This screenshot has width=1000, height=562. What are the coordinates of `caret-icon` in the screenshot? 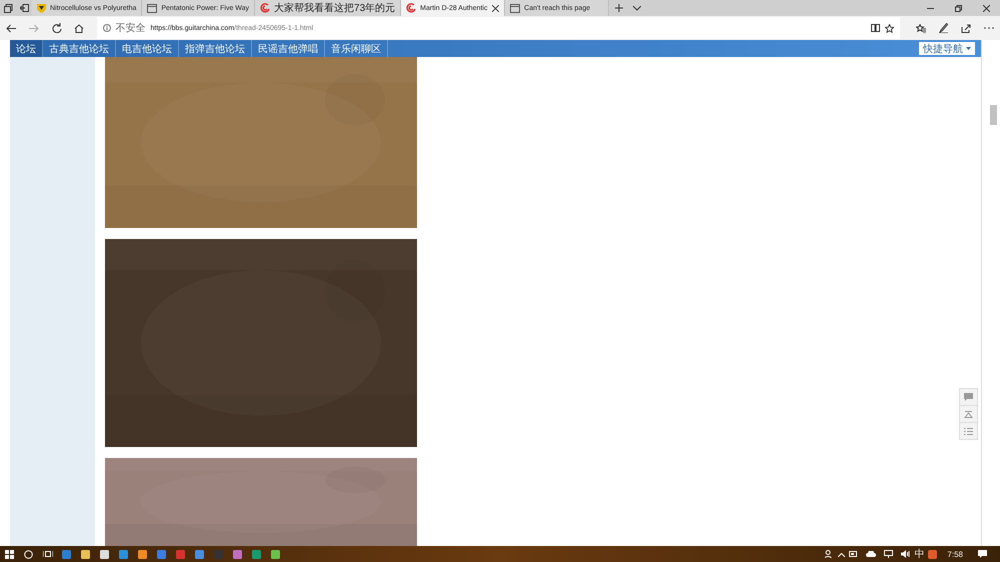 It's located at (969, 48).